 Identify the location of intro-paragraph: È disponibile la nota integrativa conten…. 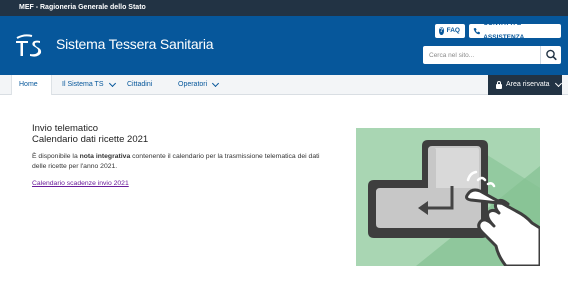
(182, 162).